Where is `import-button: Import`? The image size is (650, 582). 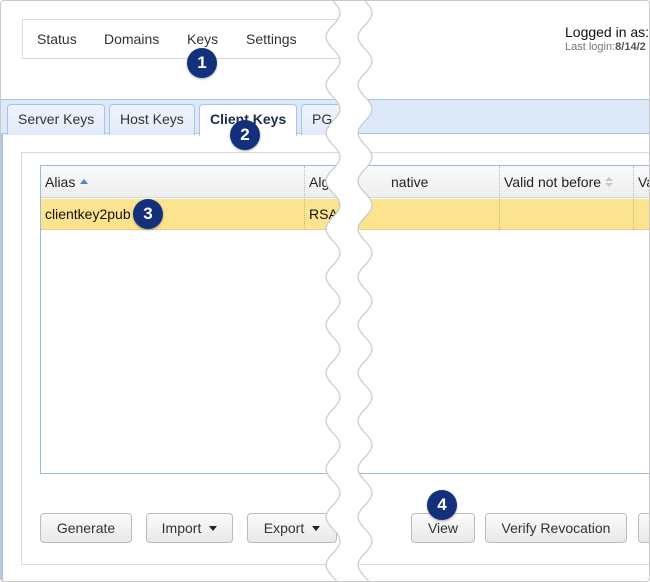 import-button: Import is located at coordinates (189, 528).